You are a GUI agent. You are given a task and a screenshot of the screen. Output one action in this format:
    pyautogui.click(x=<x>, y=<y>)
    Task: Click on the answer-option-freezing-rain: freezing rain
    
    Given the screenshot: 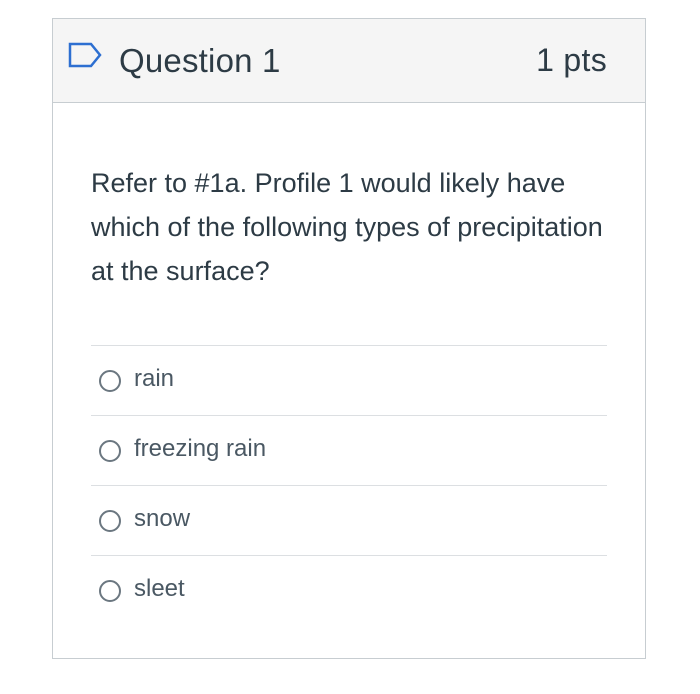 What is the action you would take?
    pyautogui.click(x=349, y=451)
    